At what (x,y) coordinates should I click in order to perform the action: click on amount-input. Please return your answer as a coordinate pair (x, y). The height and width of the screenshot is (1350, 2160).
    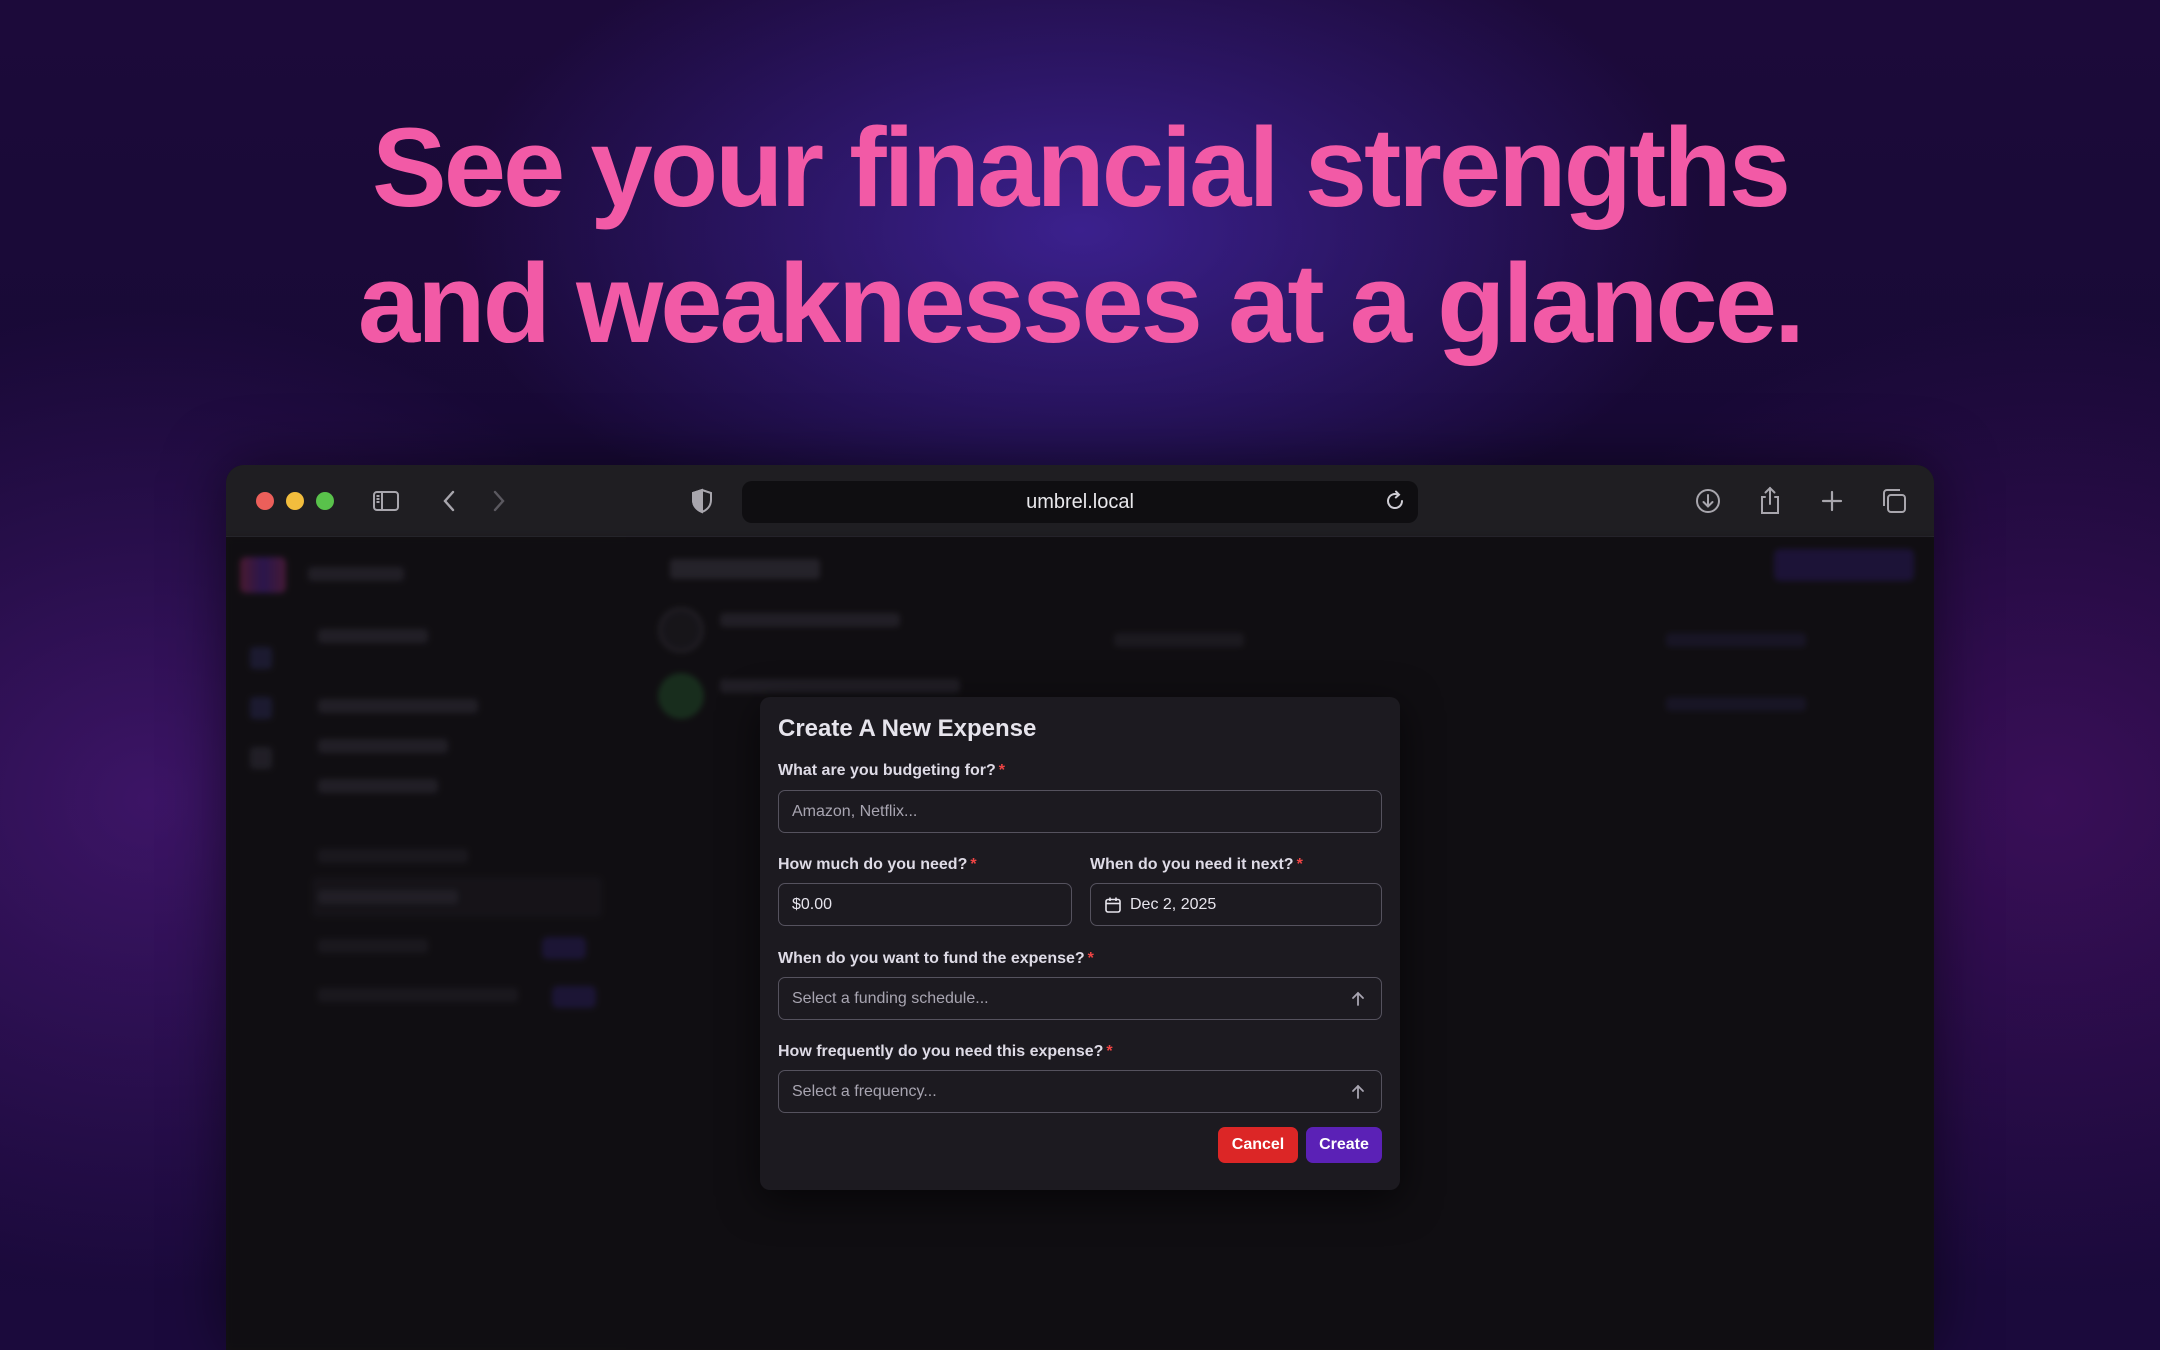
    Looking at the image, I should click on (925, 904).